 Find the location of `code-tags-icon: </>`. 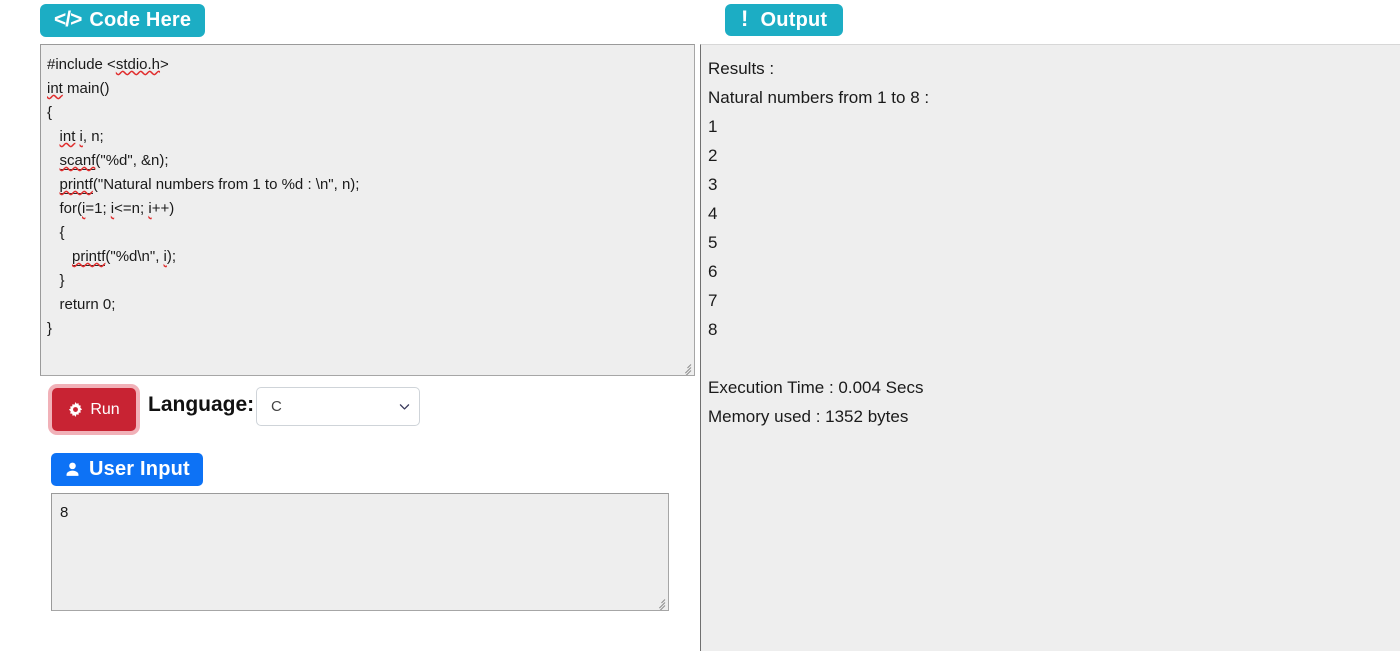

code-tags-icon: </> is located at coordinates (68, 19).